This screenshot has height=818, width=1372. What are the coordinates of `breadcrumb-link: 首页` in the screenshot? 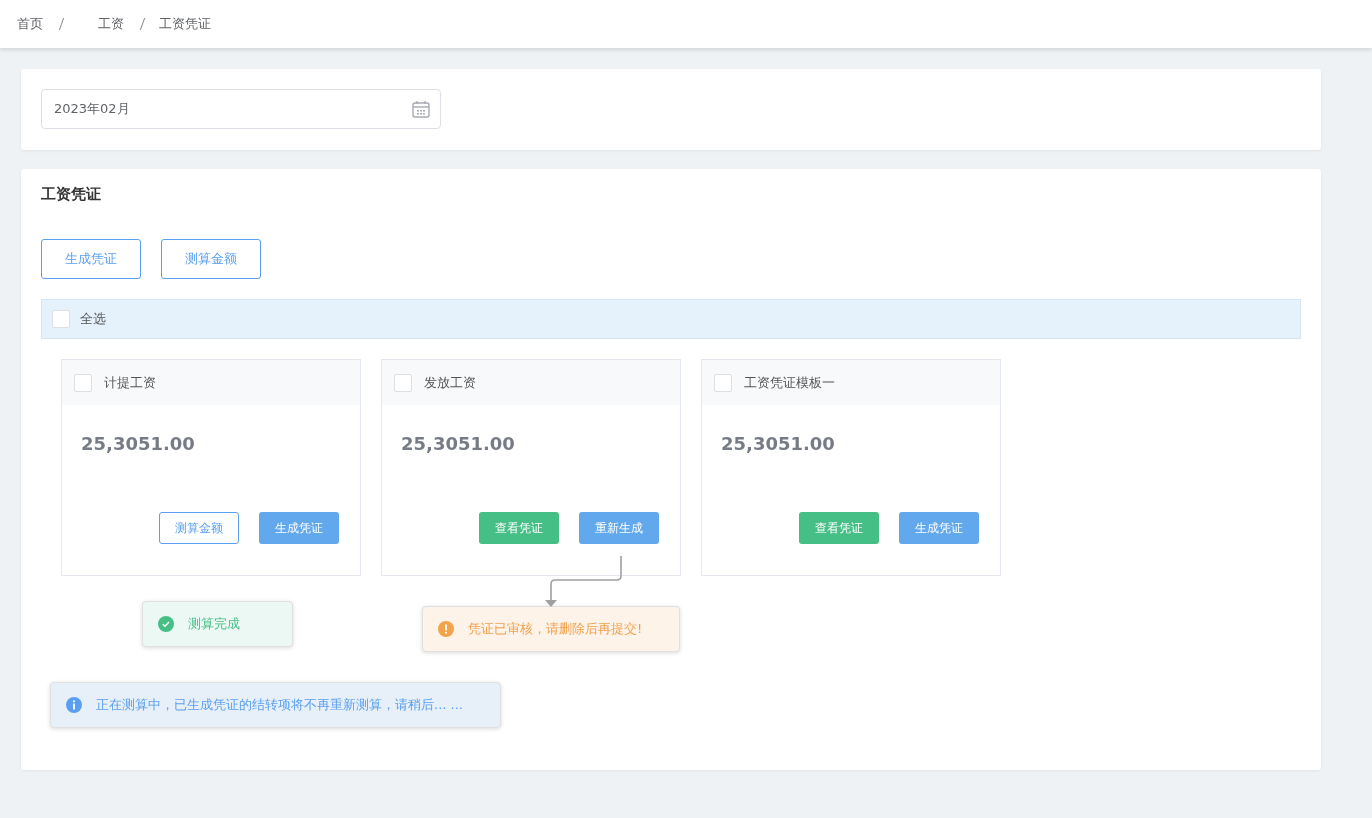 It's located at (30, 24).